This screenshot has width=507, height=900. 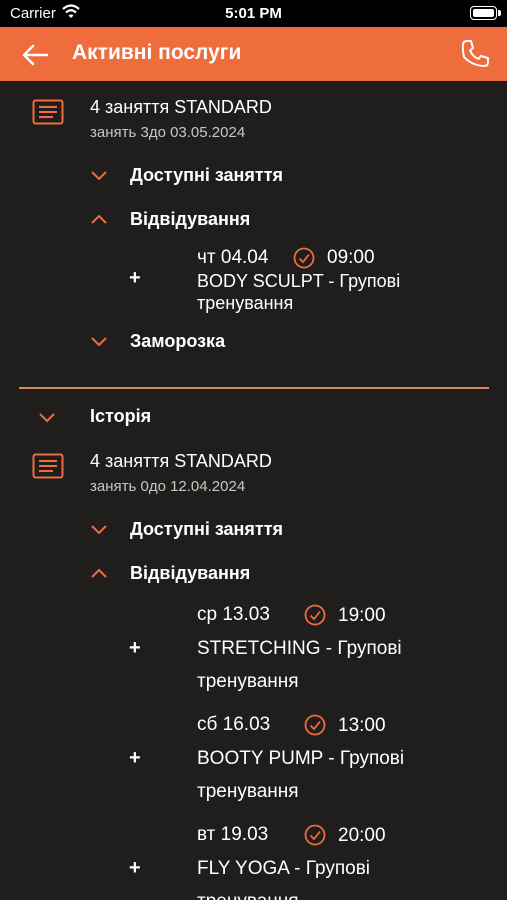 What do you see at coordinates (301, 775) in the screenshot?
I see `visit-name: BOOTY PUMP - Групові тренування` at bounding box center [301, 775].